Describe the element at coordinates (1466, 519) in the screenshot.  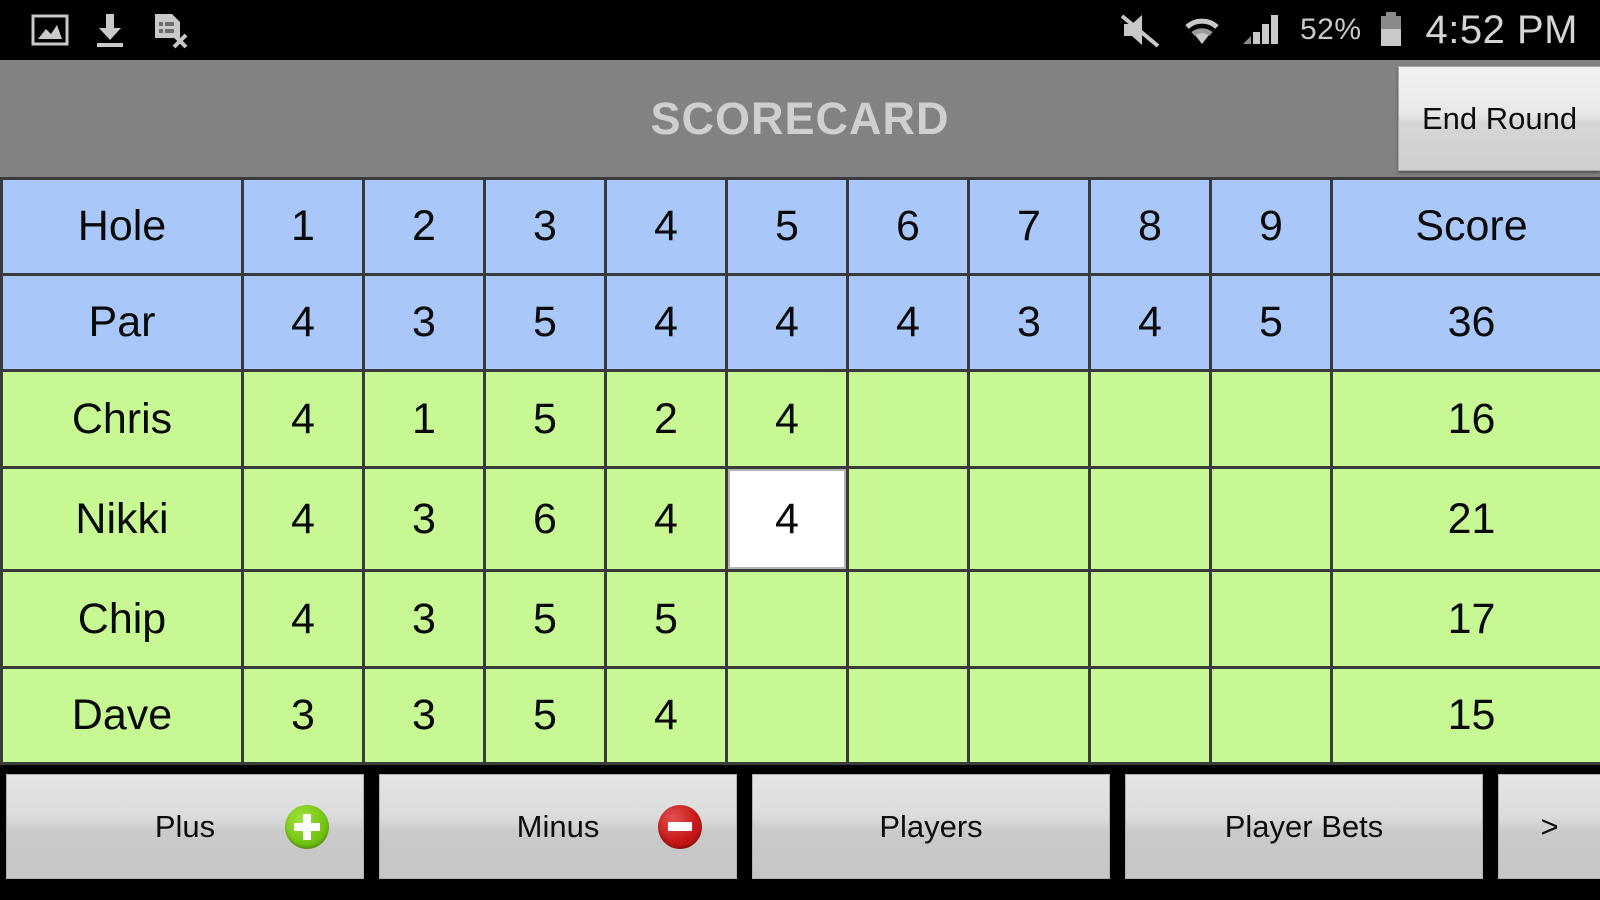
I see `player-total-nikki: 21` at that location.